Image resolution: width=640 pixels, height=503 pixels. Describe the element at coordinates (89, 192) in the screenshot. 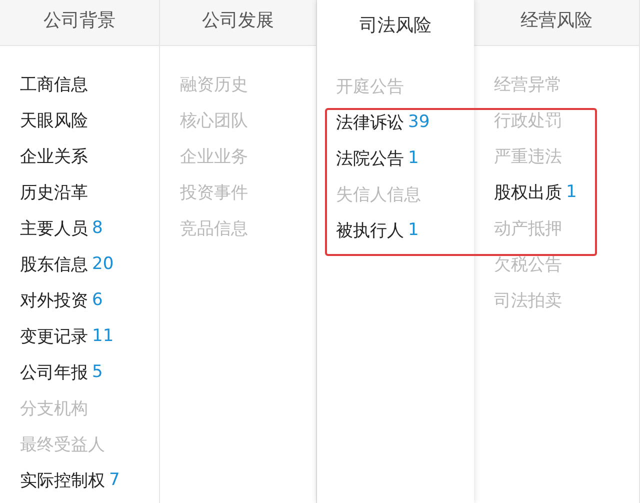

I see `menu-item: 历史沿革` at that location.